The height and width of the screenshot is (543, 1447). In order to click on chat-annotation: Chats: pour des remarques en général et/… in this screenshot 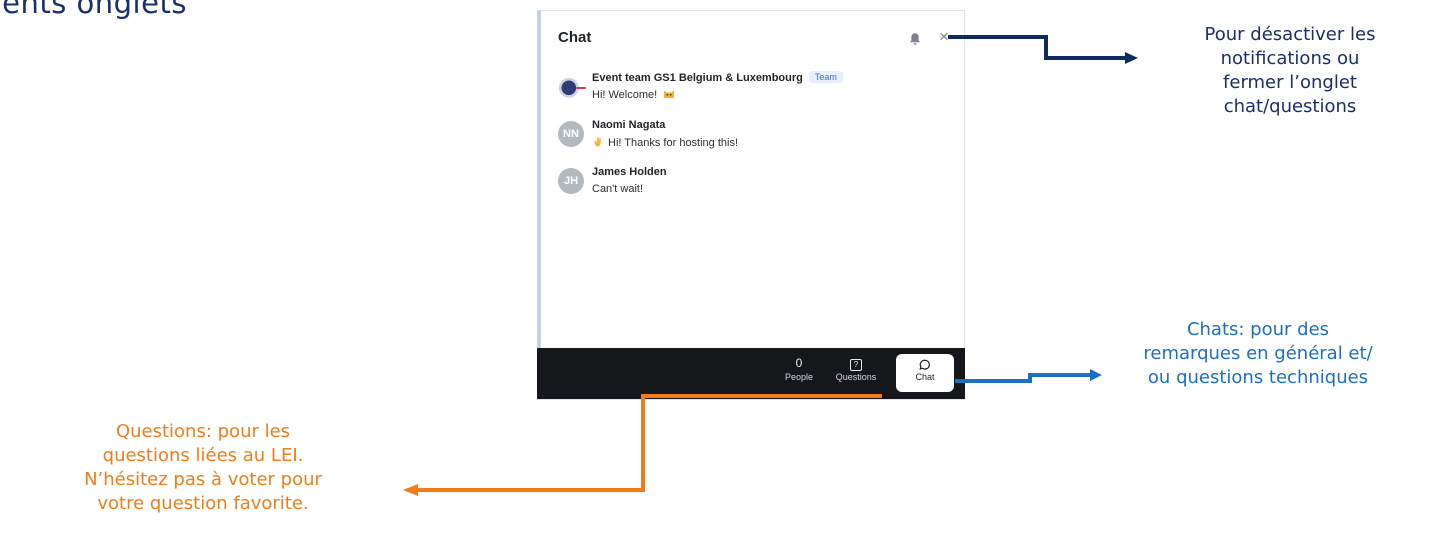, I will do `click(1258, 354)`.